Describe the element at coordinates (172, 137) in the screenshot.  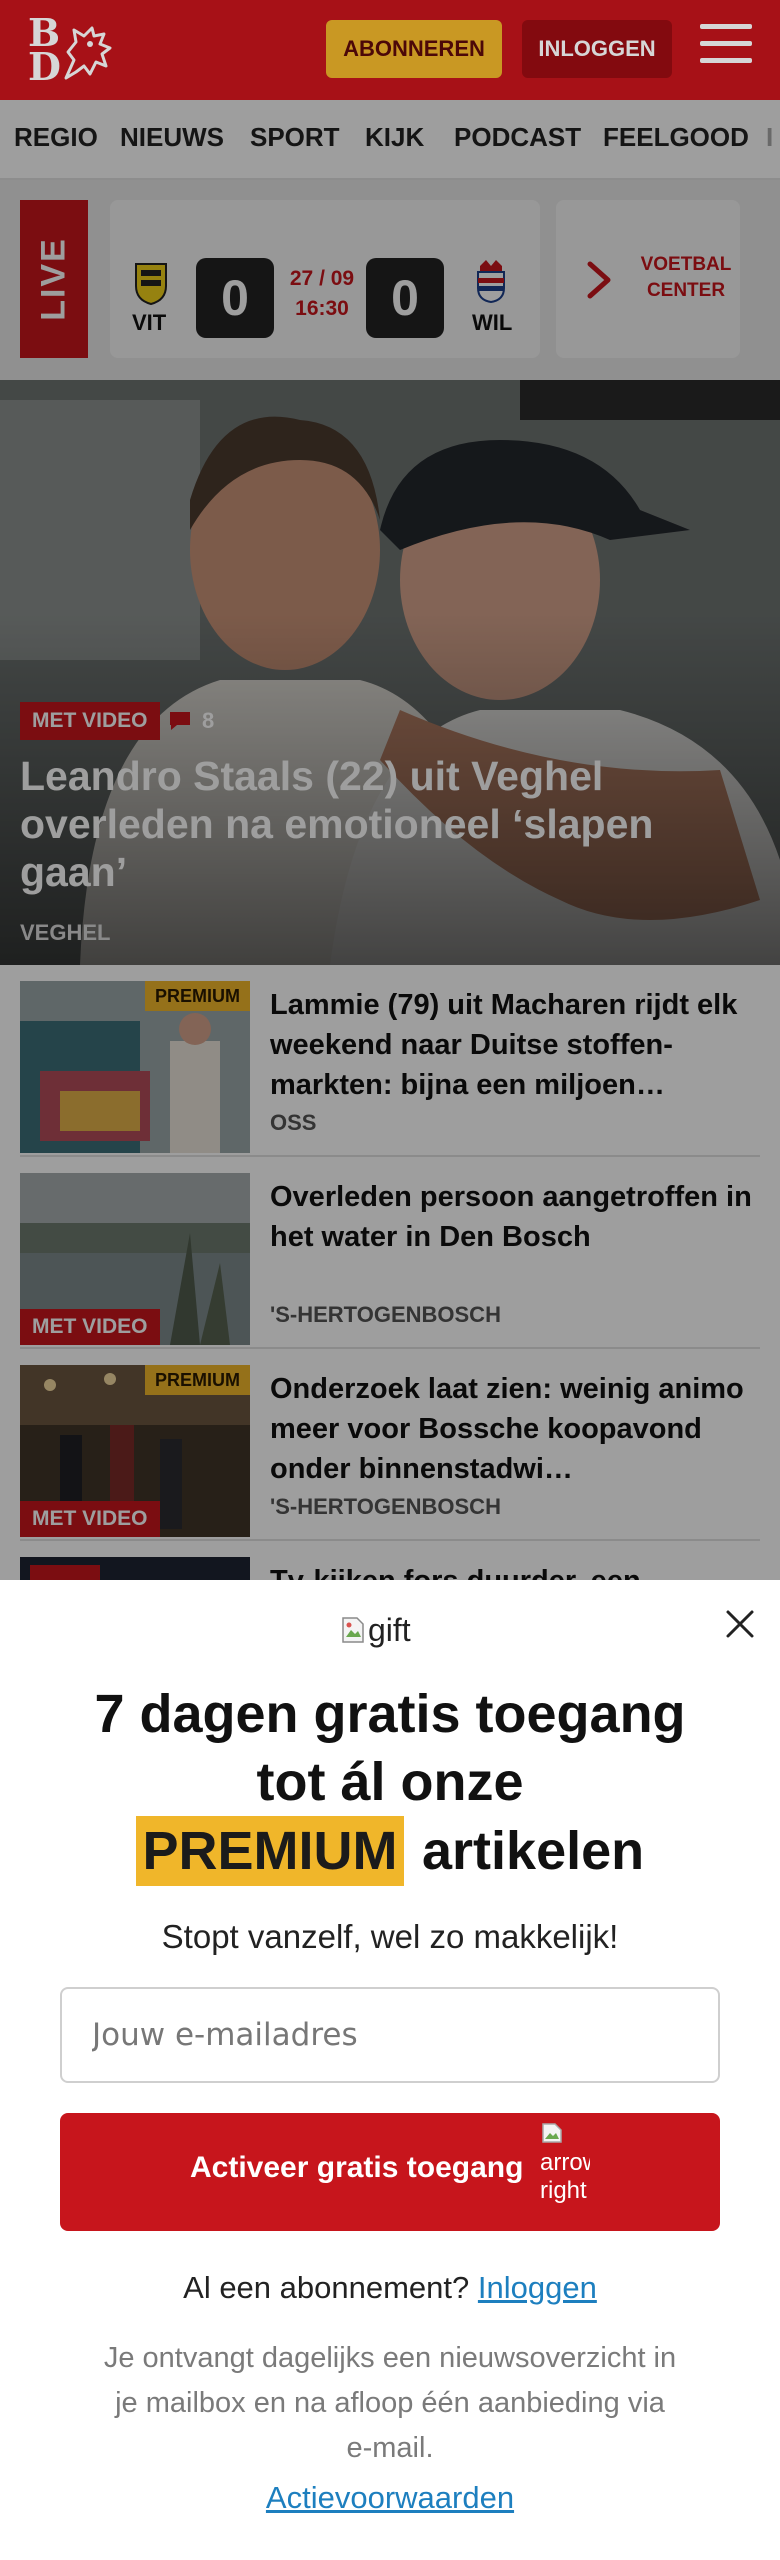
I see `nav-item-nieuws: NIEUWS` at that location.